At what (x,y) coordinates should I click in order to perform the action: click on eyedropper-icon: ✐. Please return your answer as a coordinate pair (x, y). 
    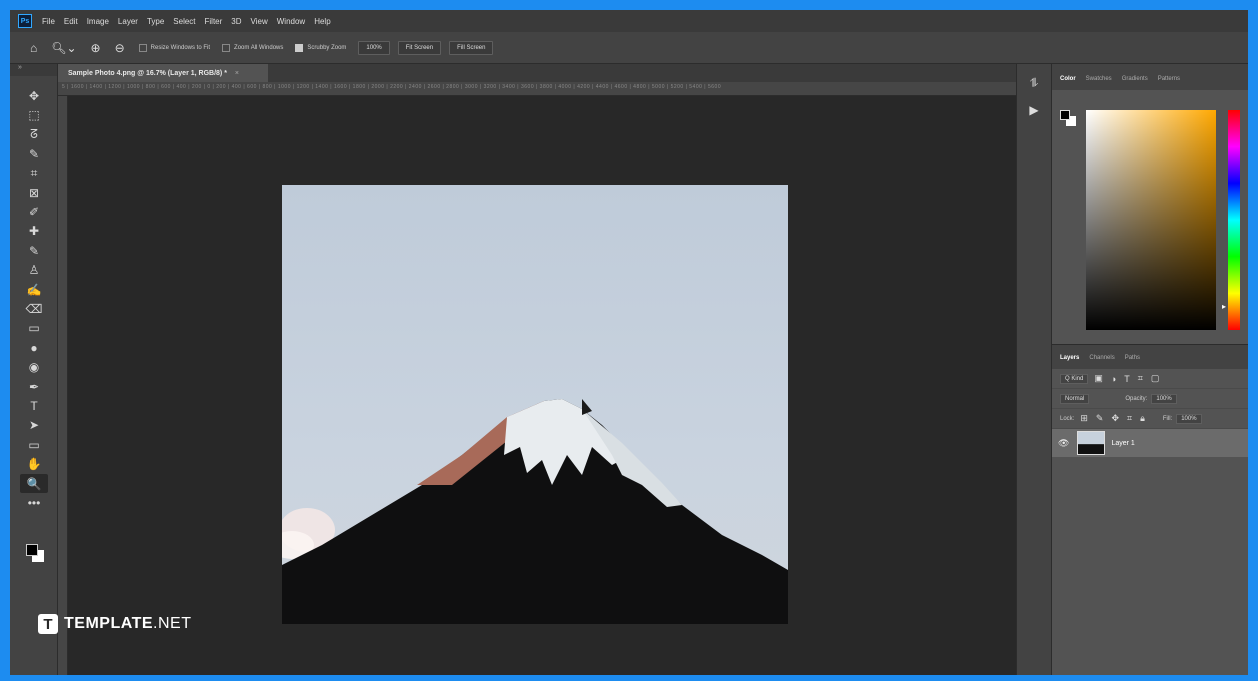
    Looking at the image, I should click on (34, 211).